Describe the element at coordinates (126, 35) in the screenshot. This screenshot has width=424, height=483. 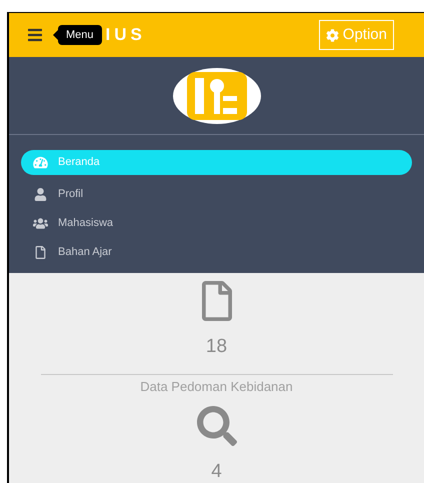
I see `app-title: IUS` at that location.